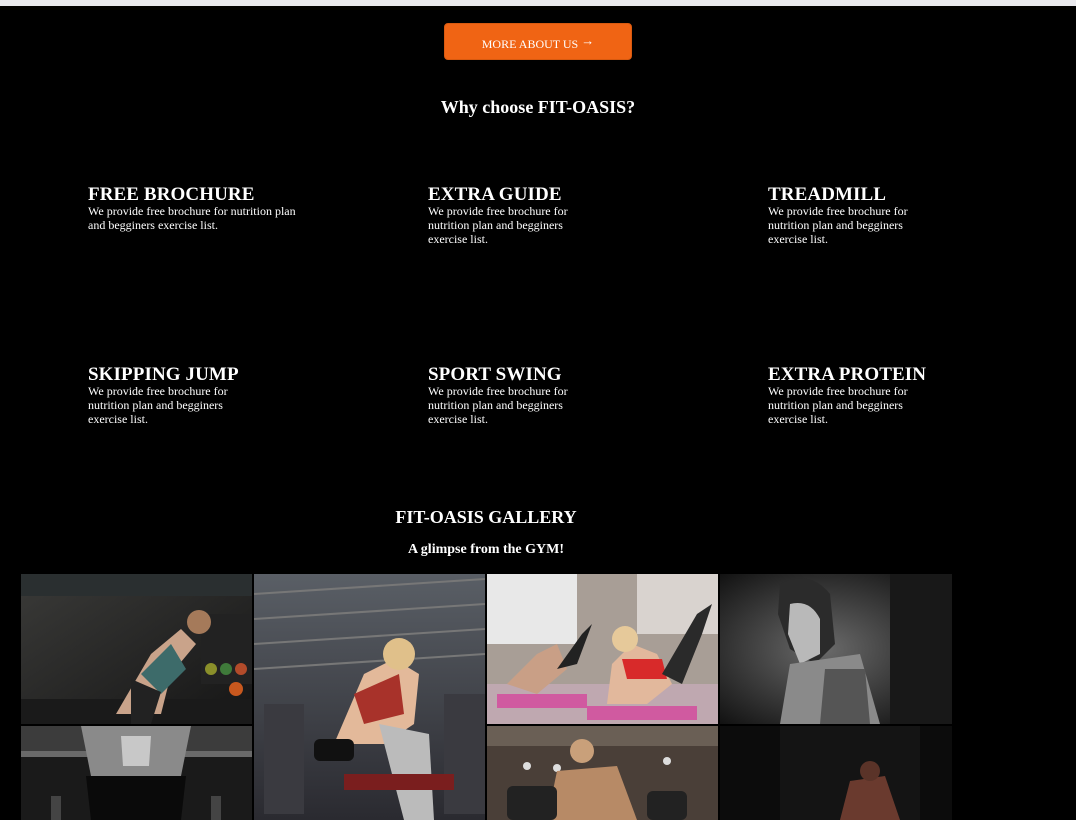 The height and width of the screenshot is (820, 1076). Describe the element at coordinates (495, 194) in the screenshot. I see `feature-title: EXTRA GUIDE` at that location.